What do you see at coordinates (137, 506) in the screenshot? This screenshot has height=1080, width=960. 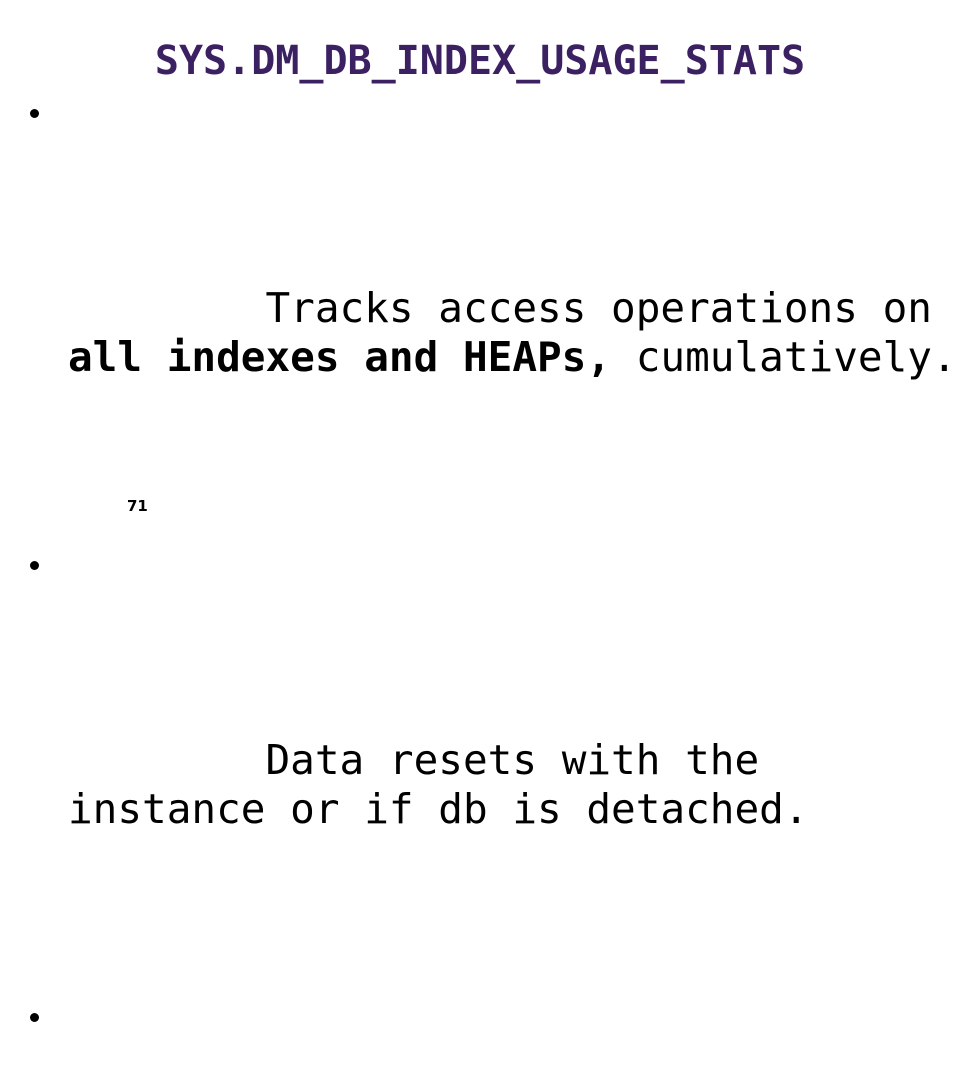 I see `slide-number: 71` at bounding box center [137, 506].